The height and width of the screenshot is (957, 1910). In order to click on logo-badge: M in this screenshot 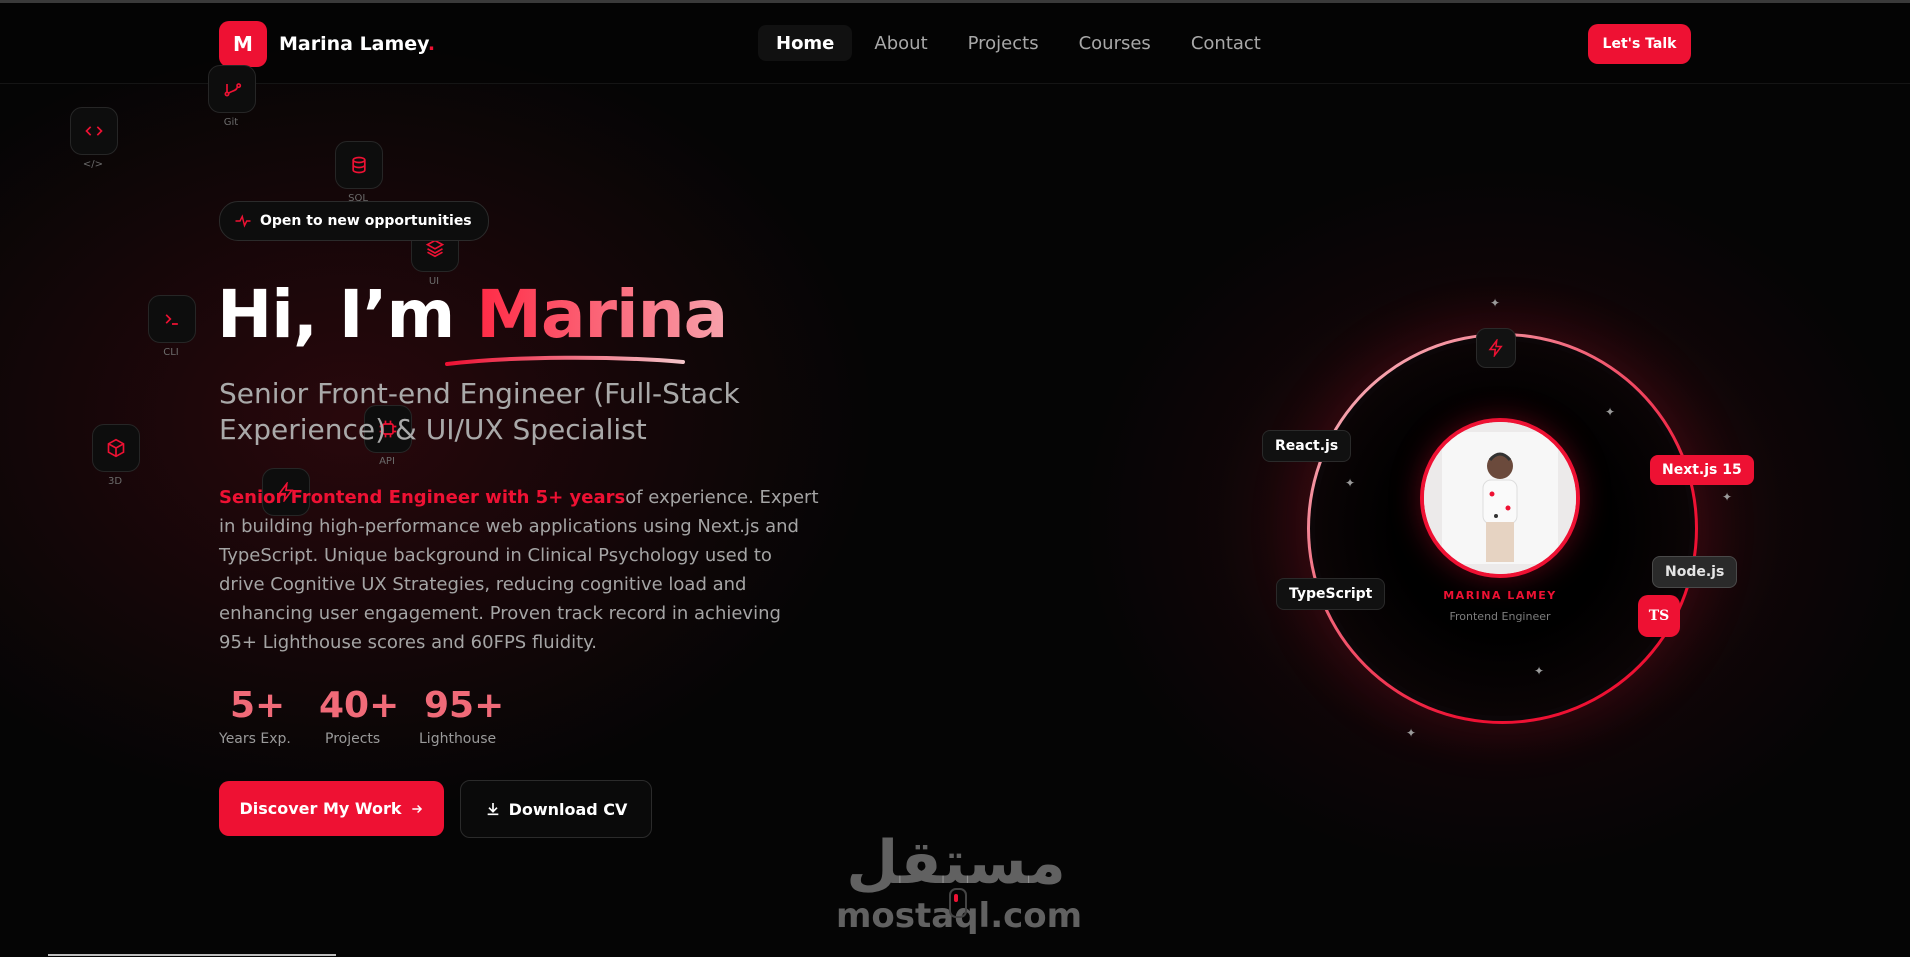, I will do `click(243, 44)`.